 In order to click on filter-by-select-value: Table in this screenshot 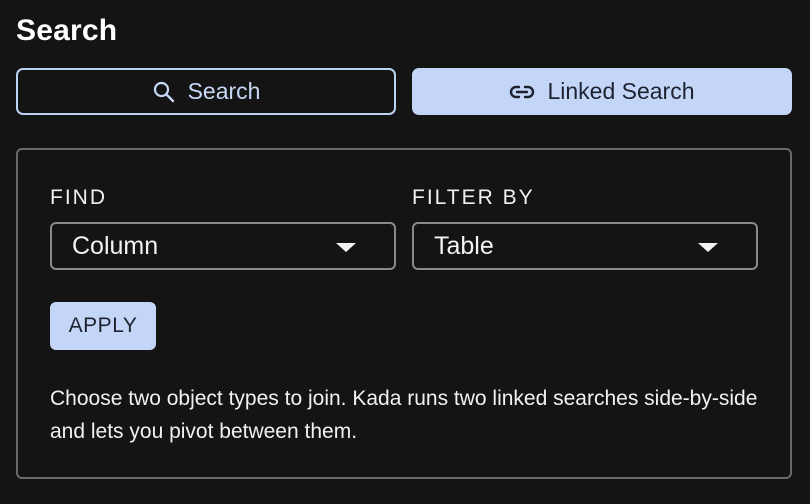, I will do `click(464, 245)`.